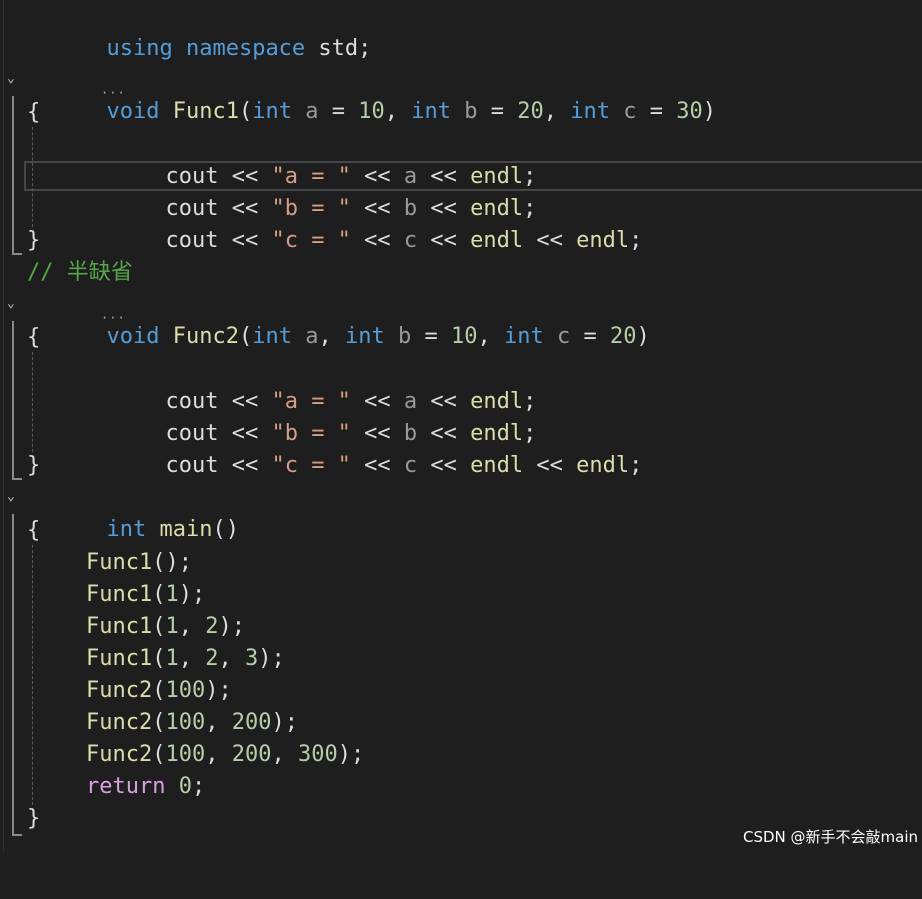  What do you see at coordinates (317, 754) in the screenshot?
I see `token-number: 300` at bounding box center [317, 754].